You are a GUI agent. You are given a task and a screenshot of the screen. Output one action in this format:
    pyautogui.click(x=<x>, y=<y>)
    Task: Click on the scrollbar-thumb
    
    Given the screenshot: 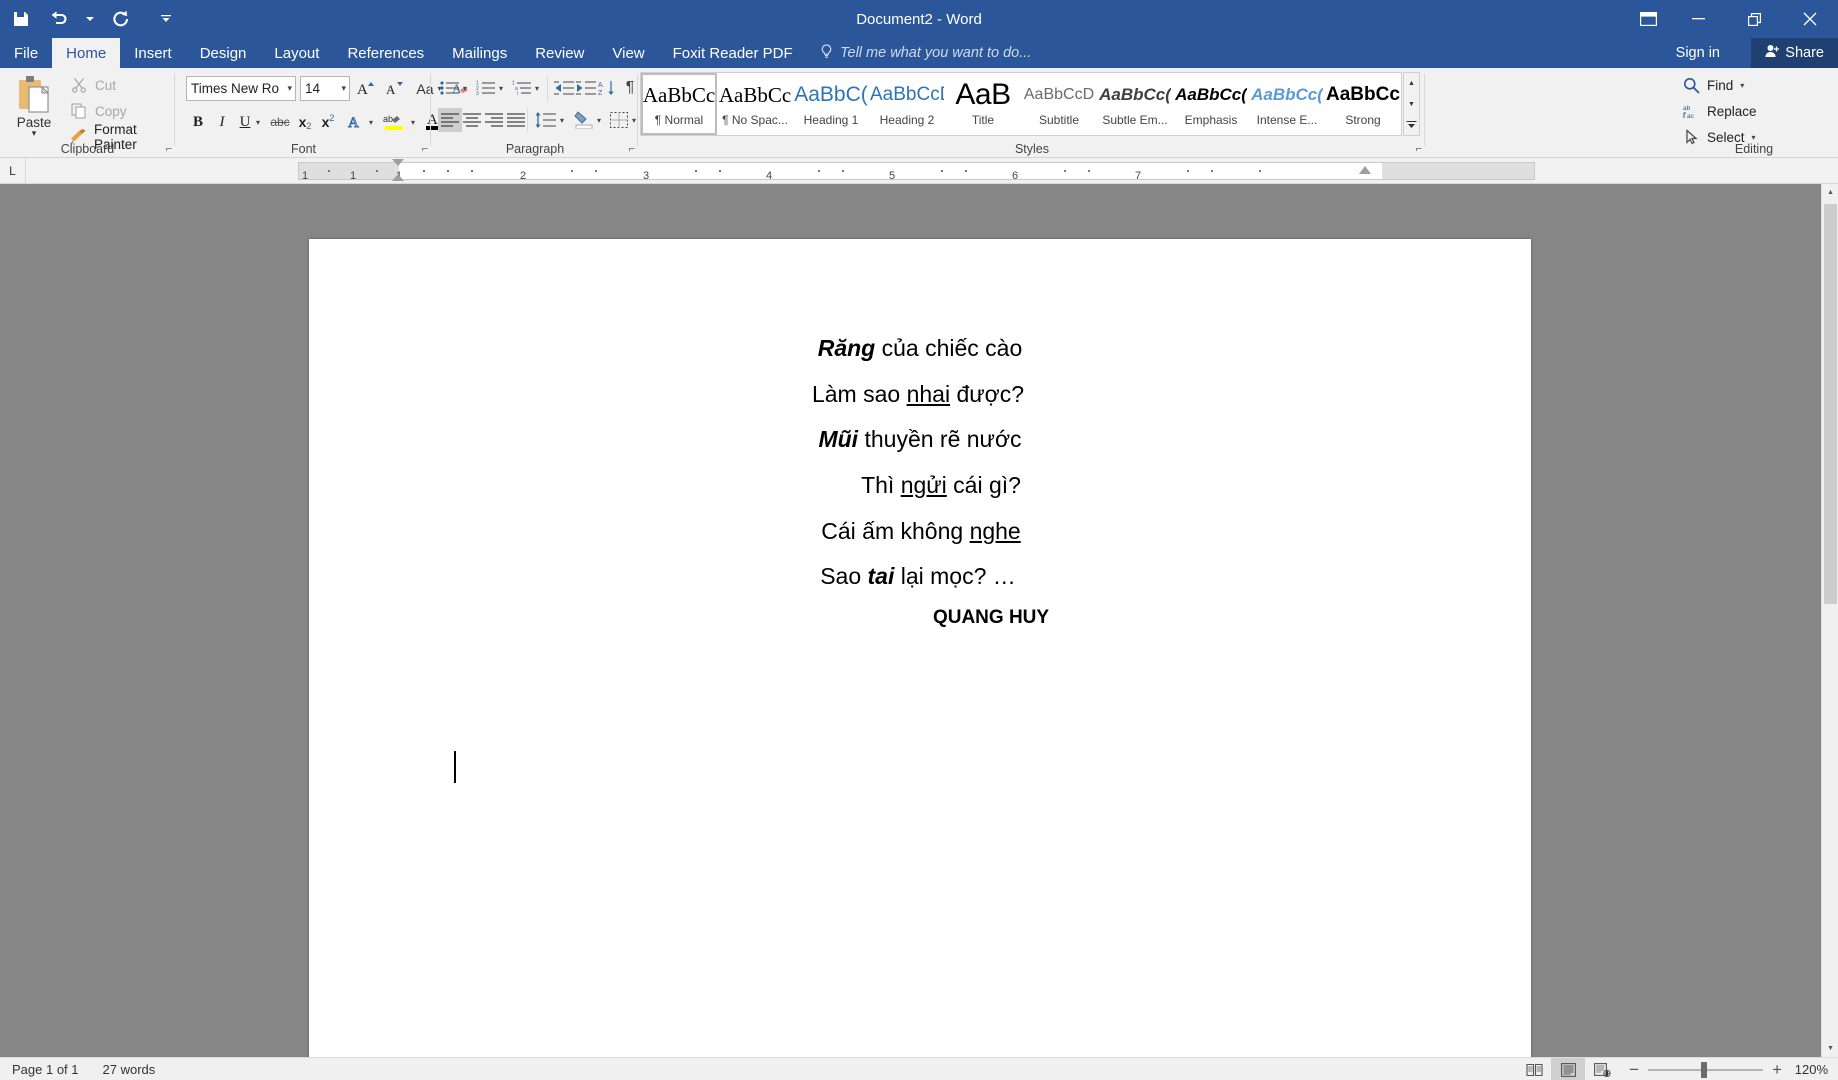 What is the action you would take?
    pyautogui.click(x=1830, y=404)
    